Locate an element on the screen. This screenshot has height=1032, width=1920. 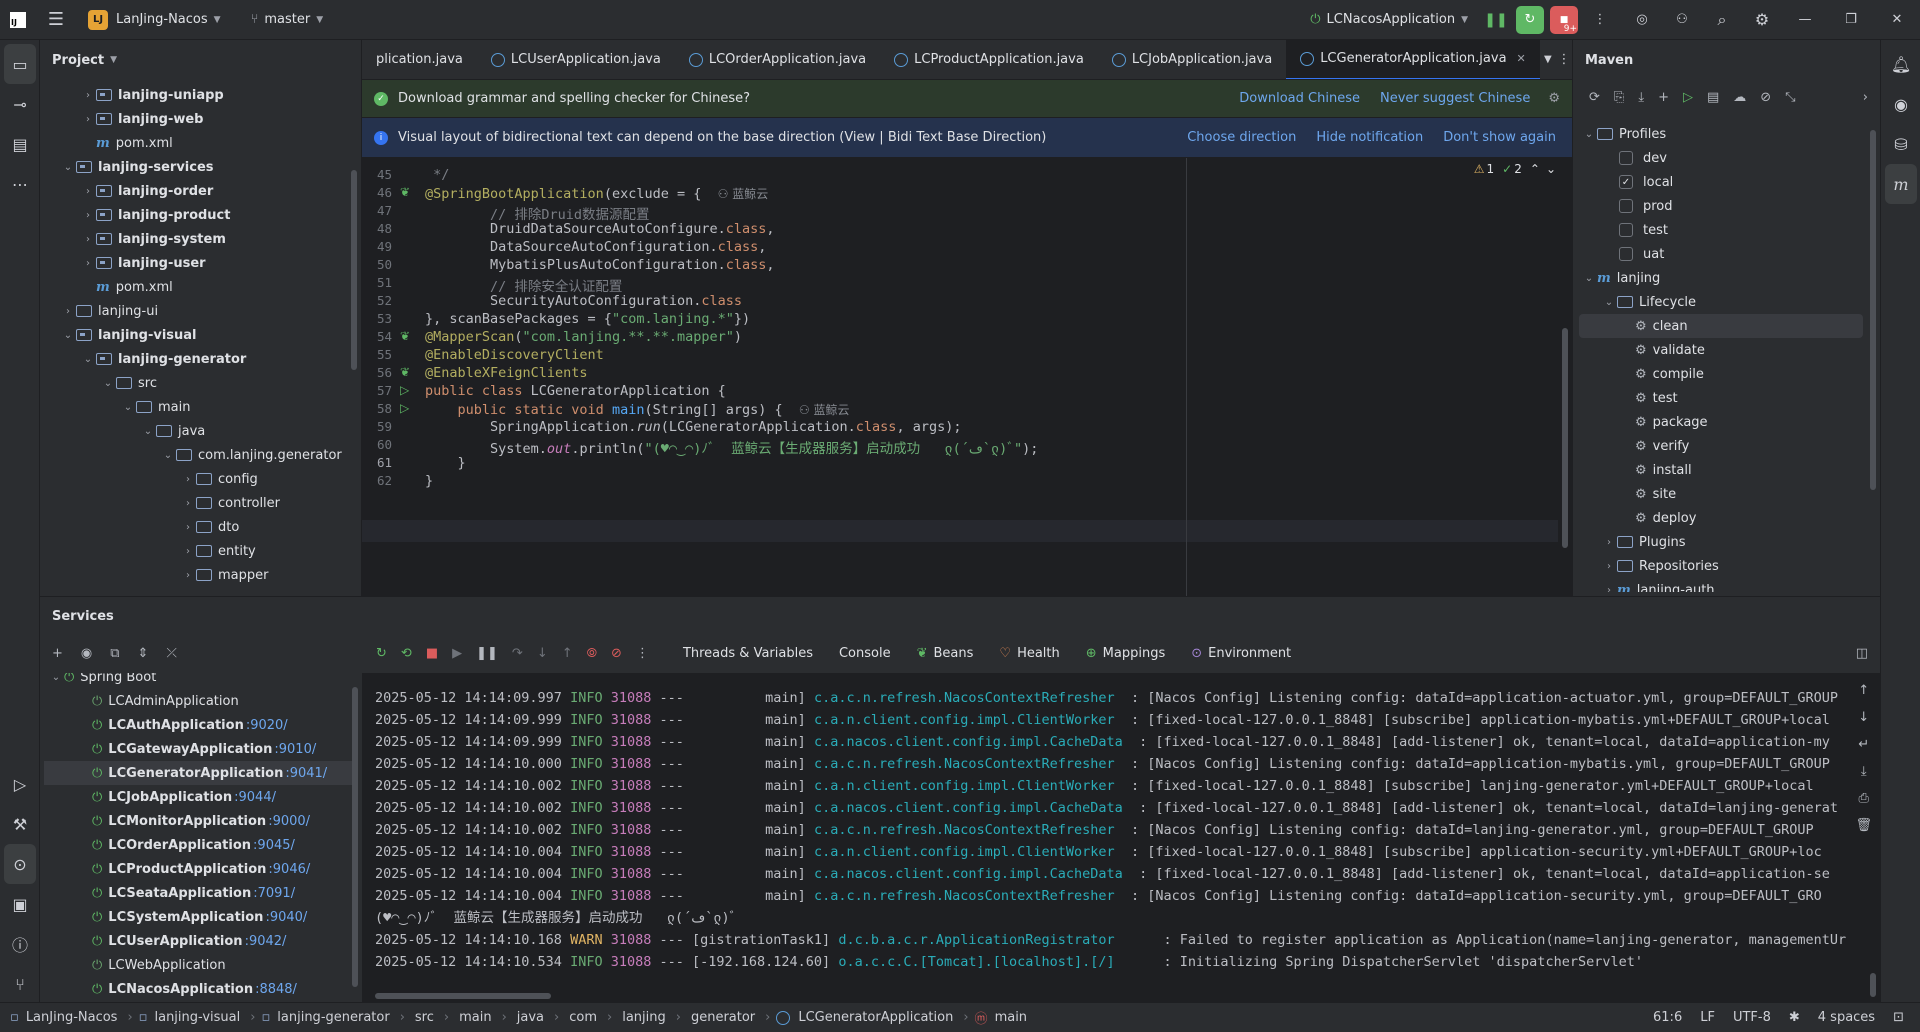
rerun-icon: ↻ is located at coordinates (381, 653).